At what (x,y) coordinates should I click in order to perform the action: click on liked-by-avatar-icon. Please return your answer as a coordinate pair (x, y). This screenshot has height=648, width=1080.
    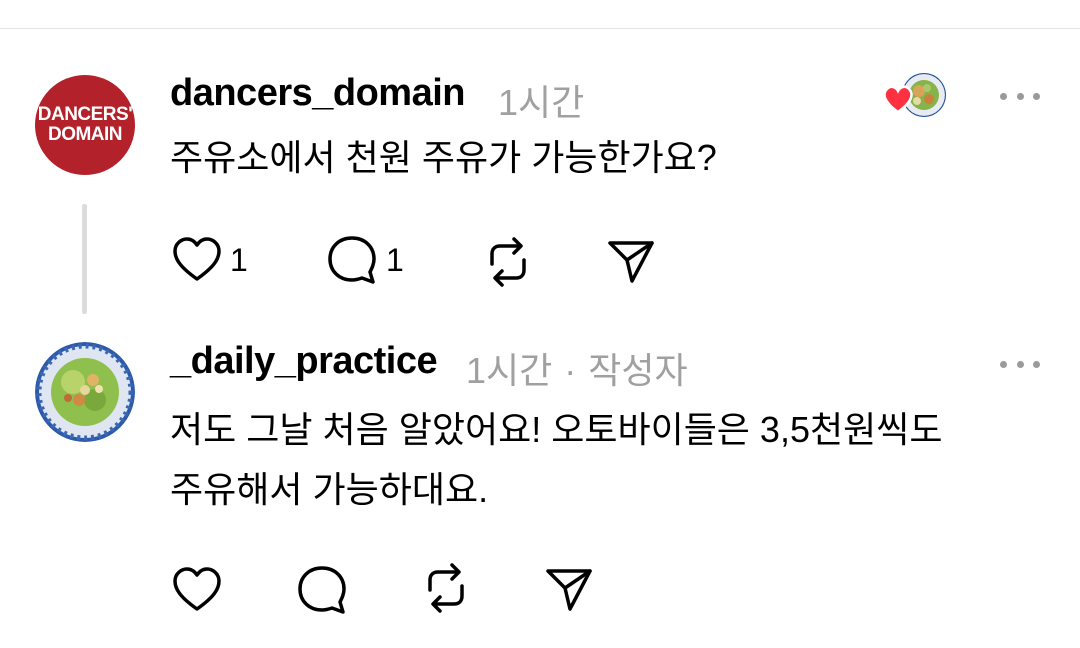
    Looking at the image, I should click on (914, 95).